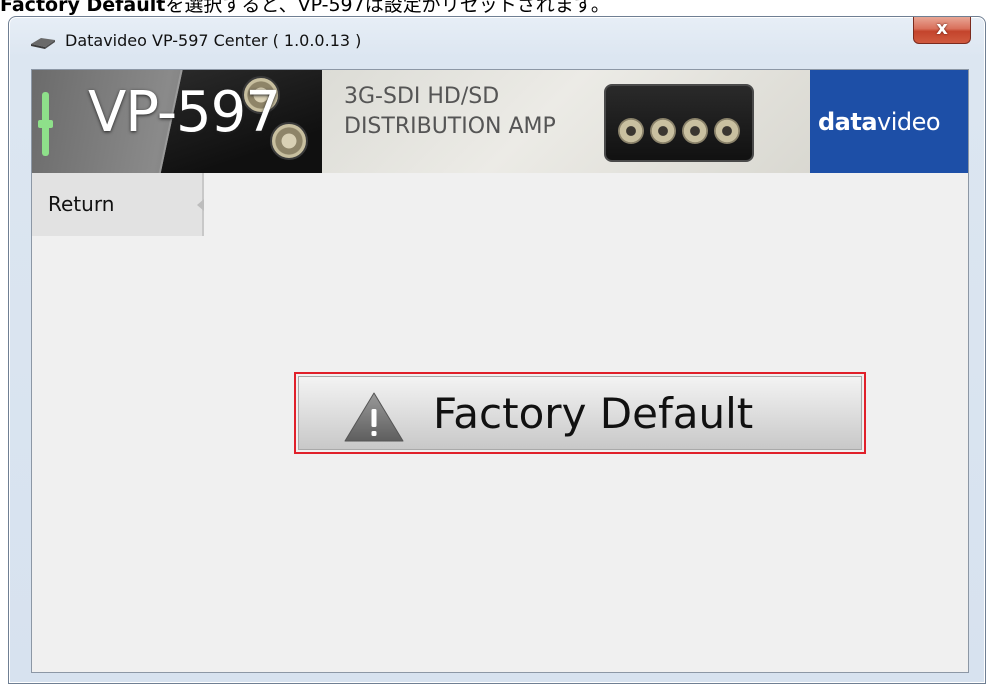 This screenshot has height=684, width=996. I want to click on app-device-icon, so click(43, 43).